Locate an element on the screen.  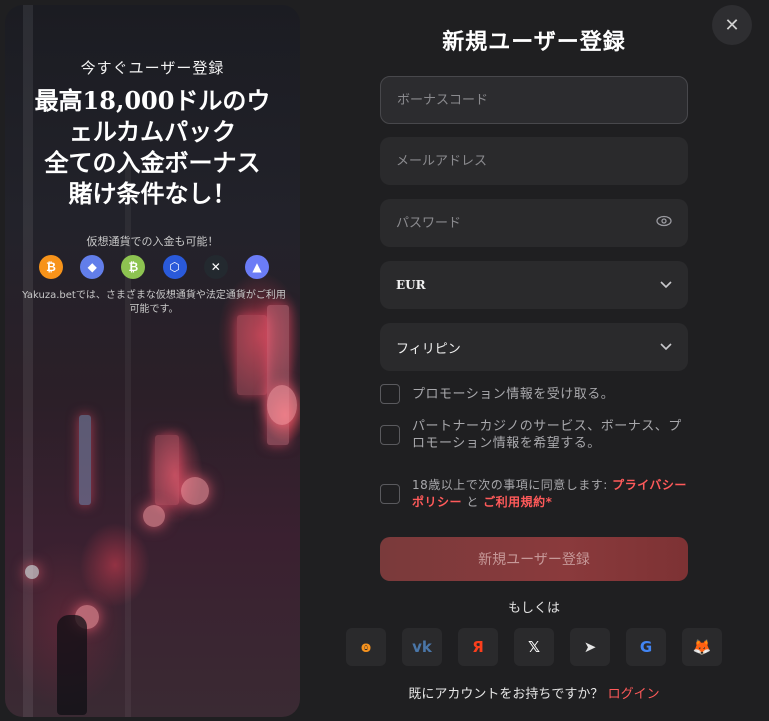
terms-checkbox is located at coordinates (390, 494).